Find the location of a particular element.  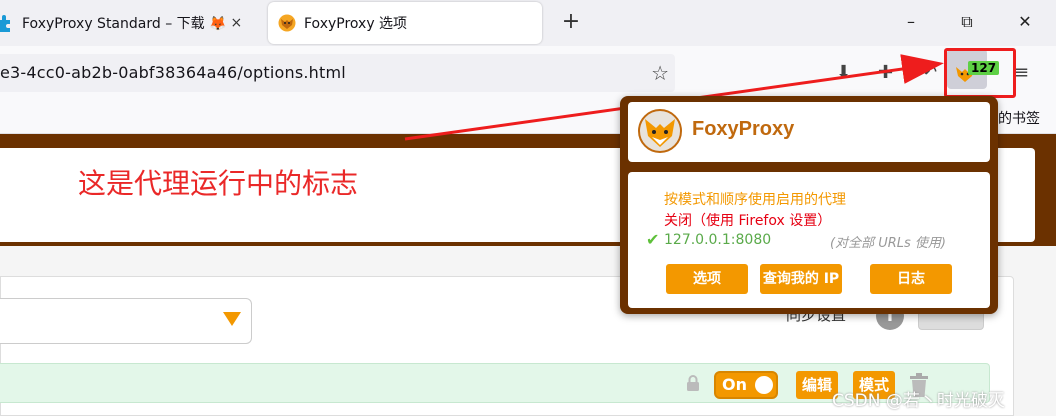

whats-my-ip-button: 查询我的 IP is located at coordinates (801, 279).